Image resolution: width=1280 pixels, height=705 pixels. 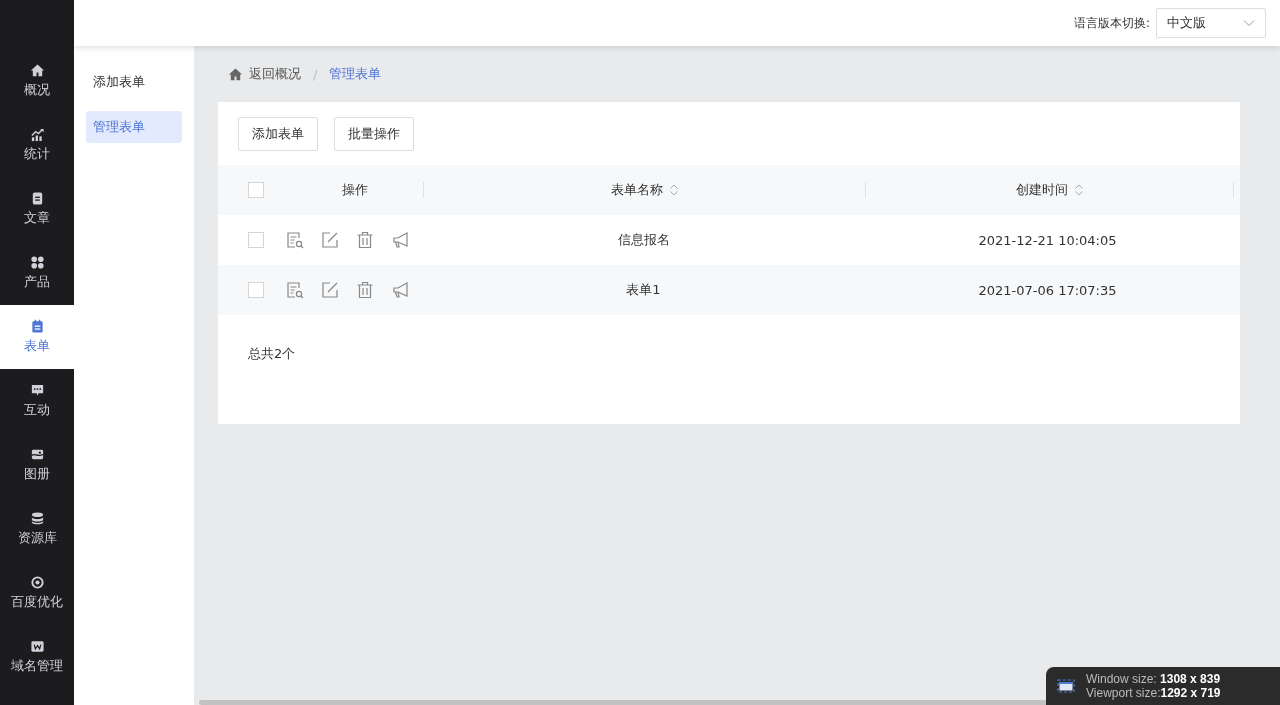 I want to click on column-header-cell: 表单名称, so click(x=645, y=190).